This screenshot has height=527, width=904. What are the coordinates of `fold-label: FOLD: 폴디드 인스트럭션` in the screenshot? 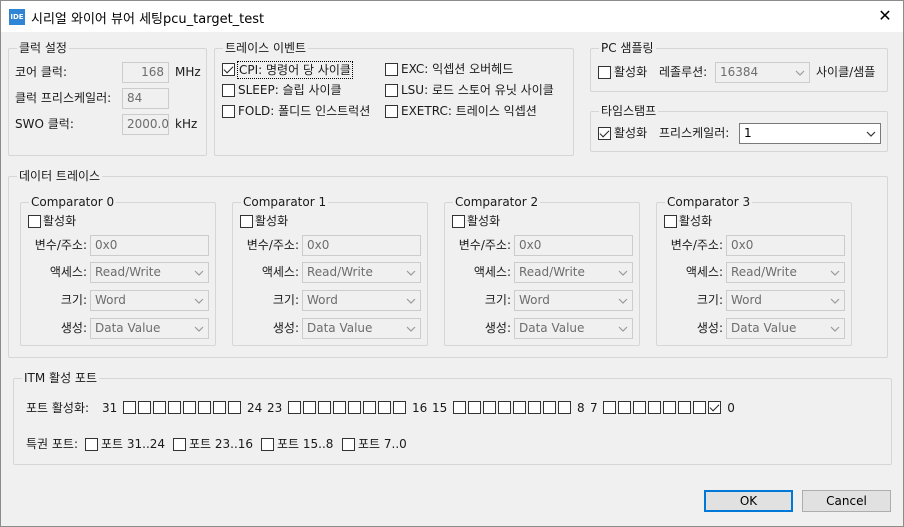 It's located at (304, 111).